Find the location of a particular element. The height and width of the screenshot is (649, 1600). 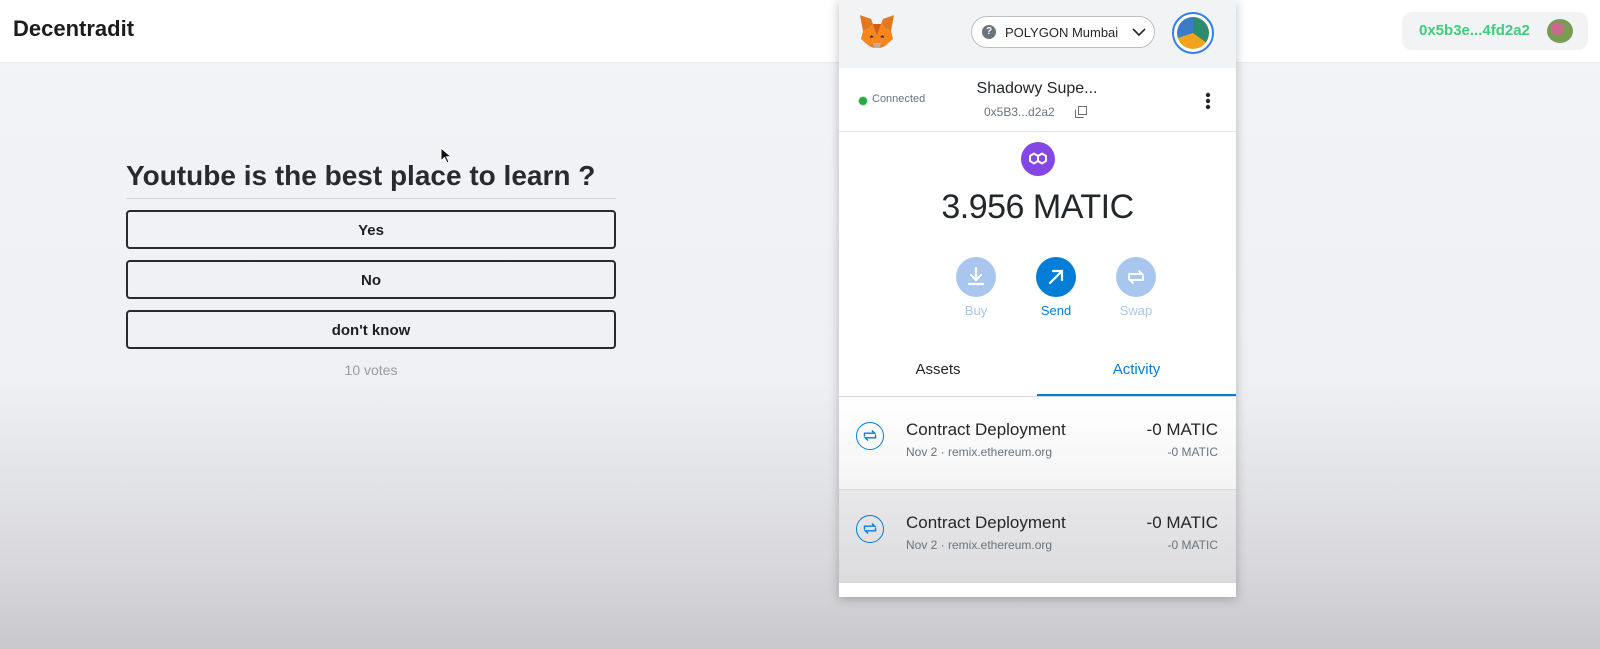

poll-option-no: No is located at coordinates (371, 279).